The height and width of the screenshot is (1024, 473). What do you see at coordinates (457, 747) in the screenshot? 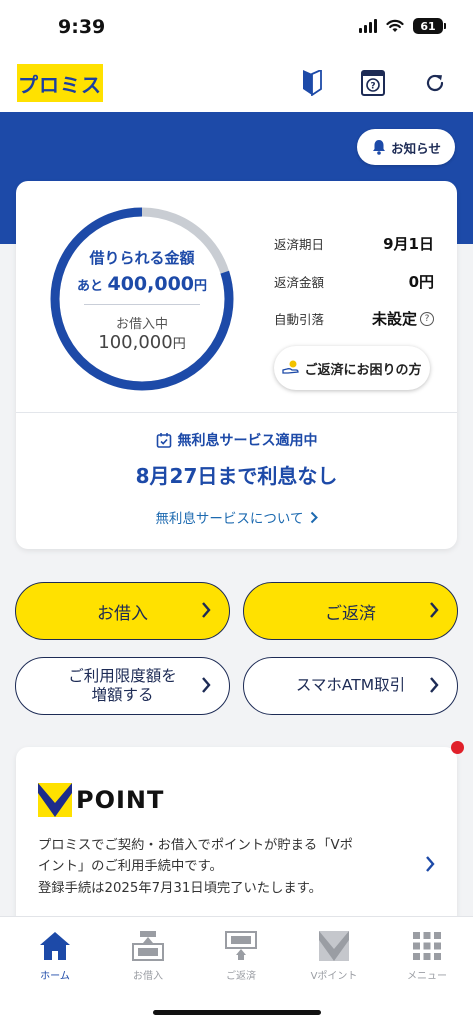
I see `notification-dot` at bounding box center [457, 747].